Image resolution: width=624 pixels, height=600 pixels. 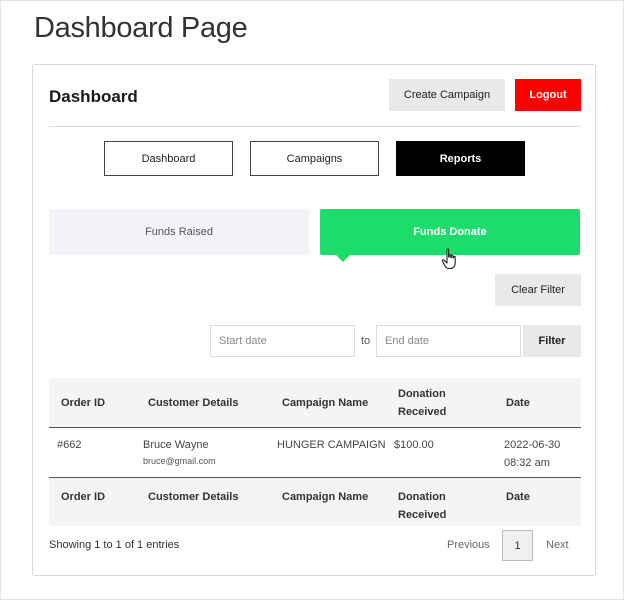 I want to click on pagination-previous: Previous, so click(x=468, y=545).